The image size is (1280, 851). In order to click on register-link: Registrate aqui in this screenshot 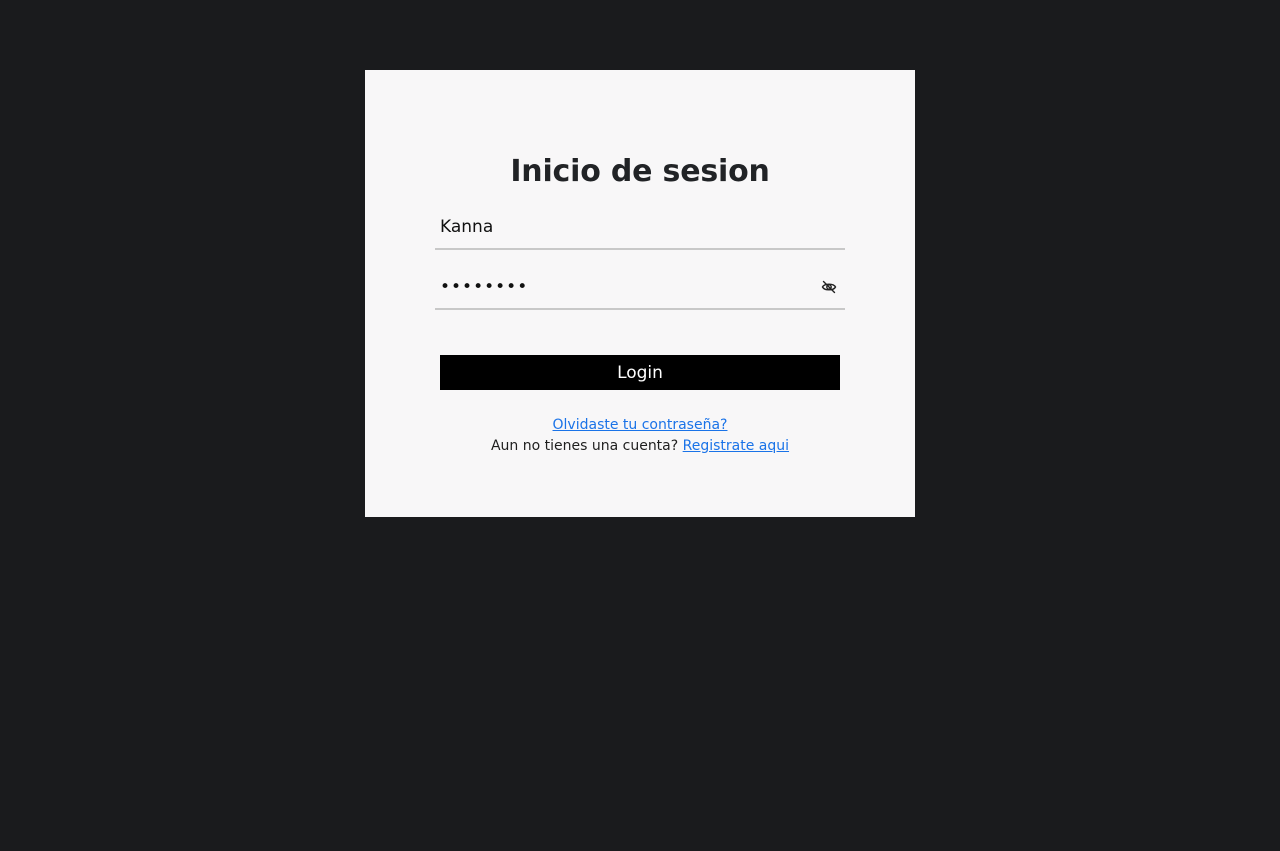, I will do `click(736, 446)`.